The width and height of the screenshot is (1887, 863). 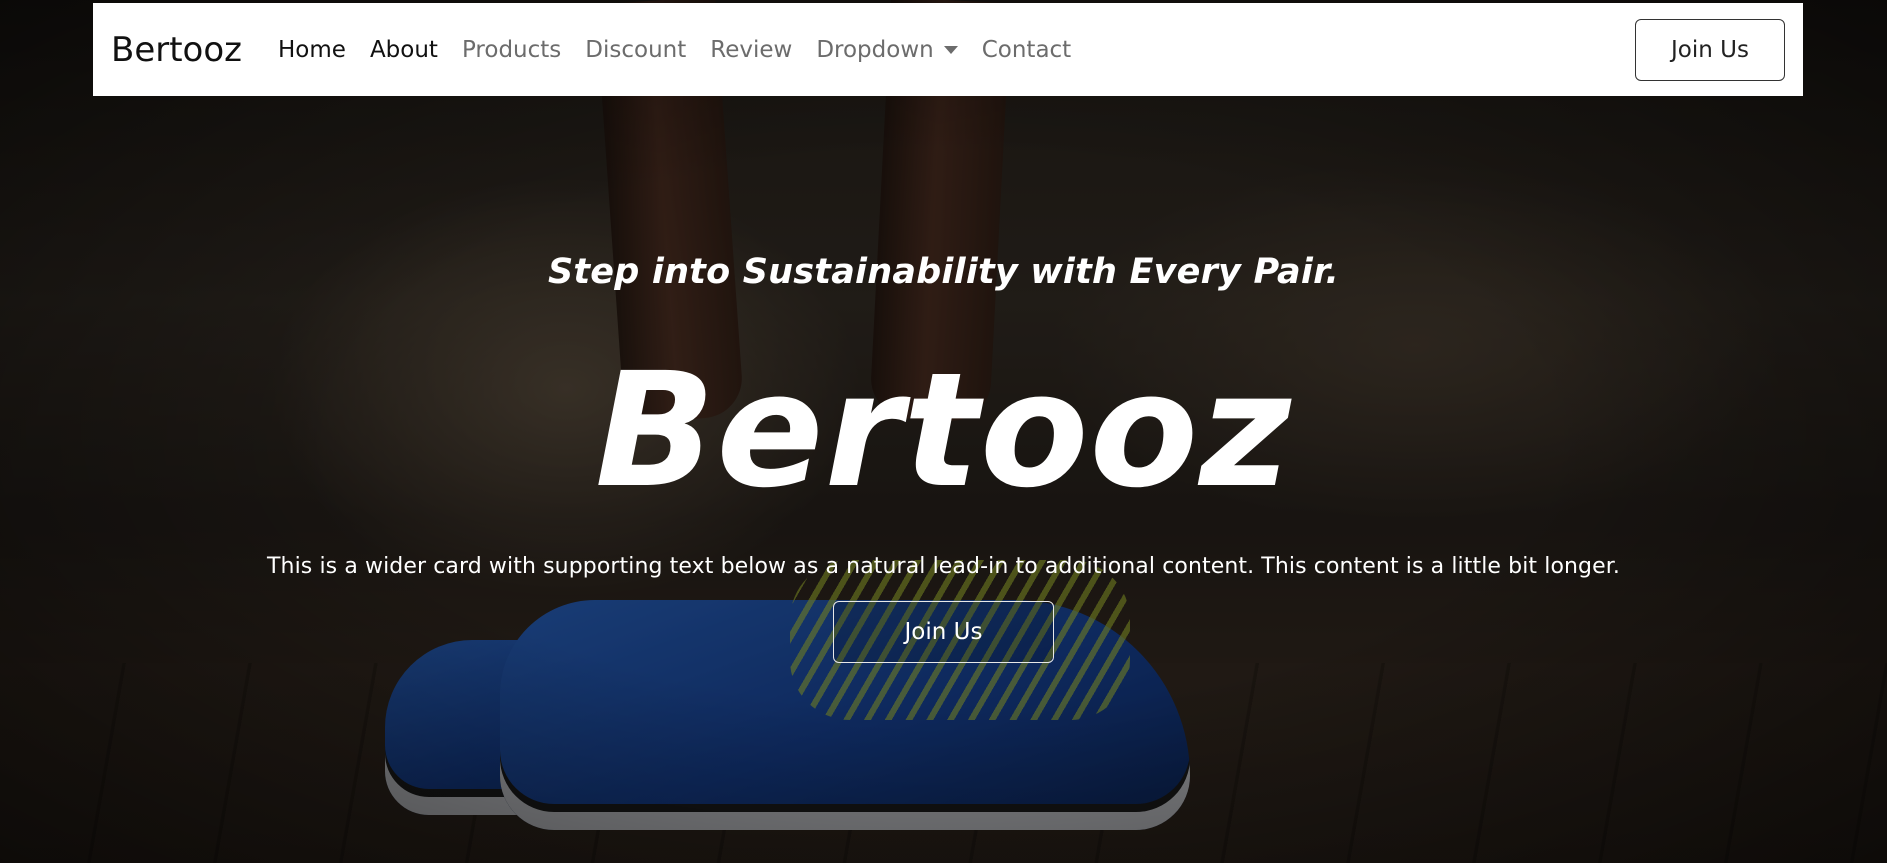 I want to click on nav-link-discount: Discount, so click(x=635, y=50).